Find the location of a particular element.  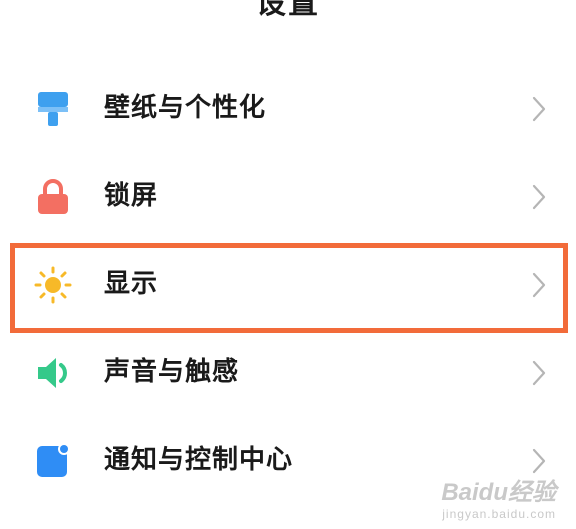

watermark: Baidu经验 jingyan.baidu.com is located at coordinates (498, 496).